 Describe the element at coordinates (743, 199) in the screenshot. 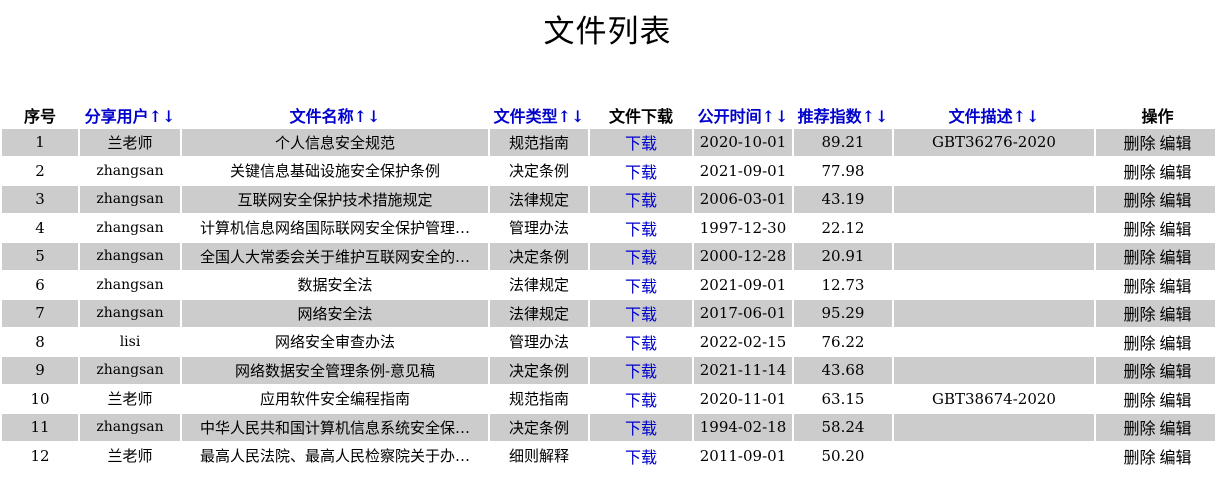

I see `cell-public-date: 2006-03-01` at that location.